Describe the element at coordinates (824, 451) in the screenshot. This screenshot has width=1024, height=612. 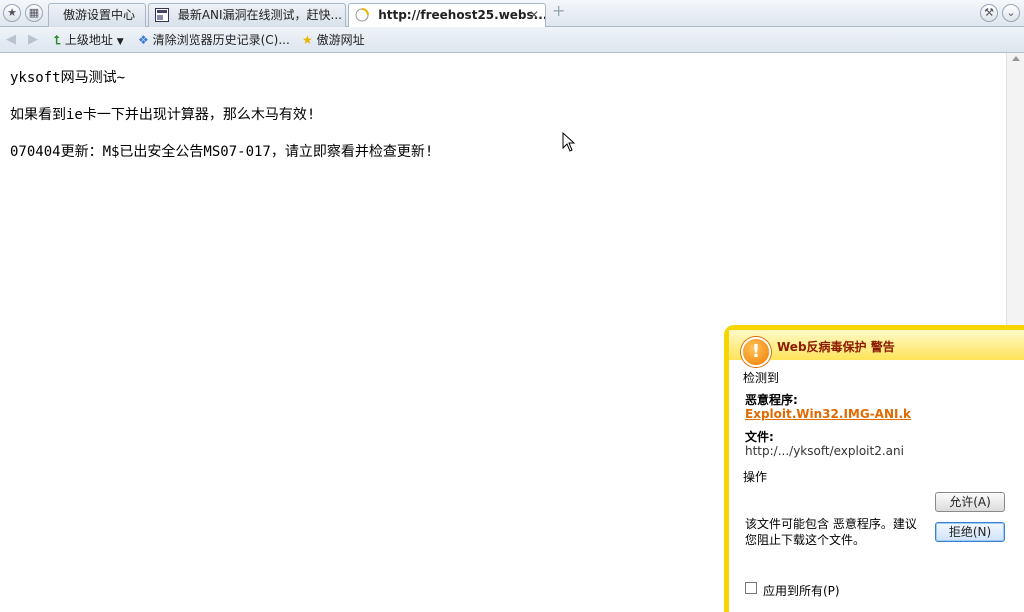
I see `file-path: http:/.../yksoft/exploit2.ani` at that location.